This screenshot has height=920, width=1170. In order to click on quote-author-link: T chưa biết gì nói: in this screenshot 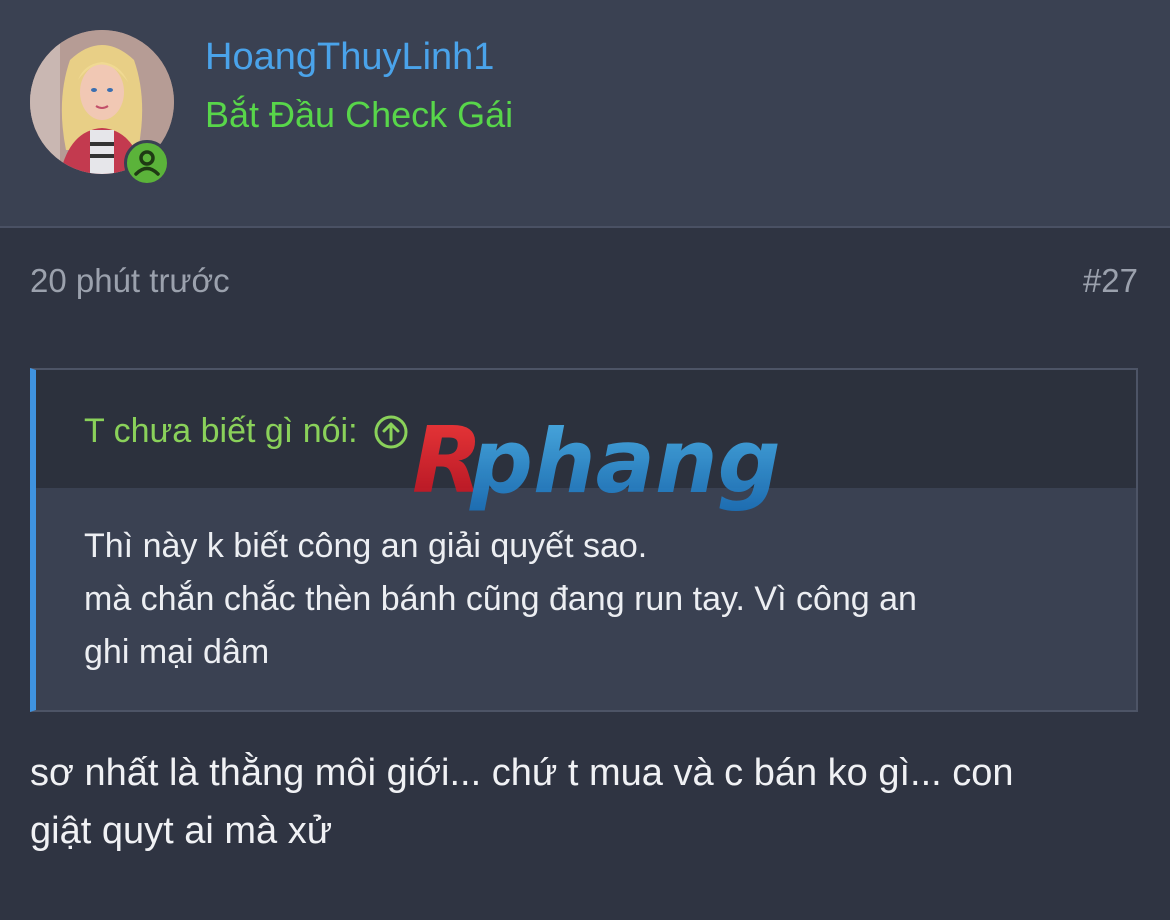, I will do `click(247, 431)`.